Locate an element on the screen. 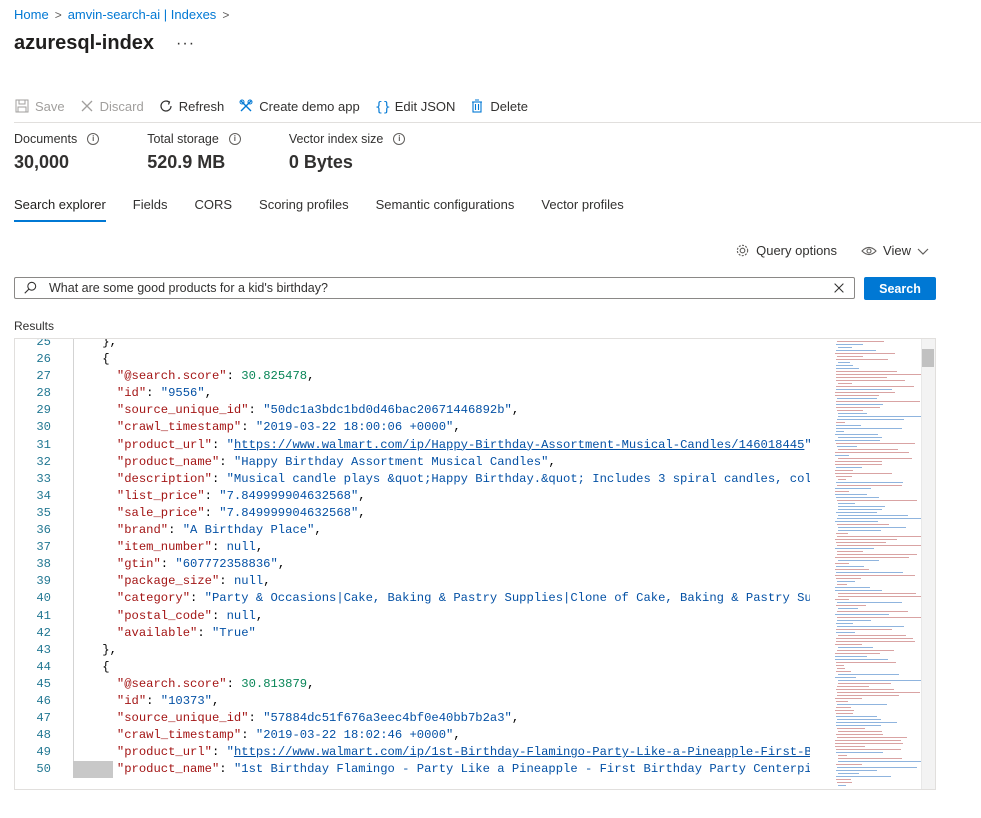  line-number: 46 is located at coordinates (43, 700).